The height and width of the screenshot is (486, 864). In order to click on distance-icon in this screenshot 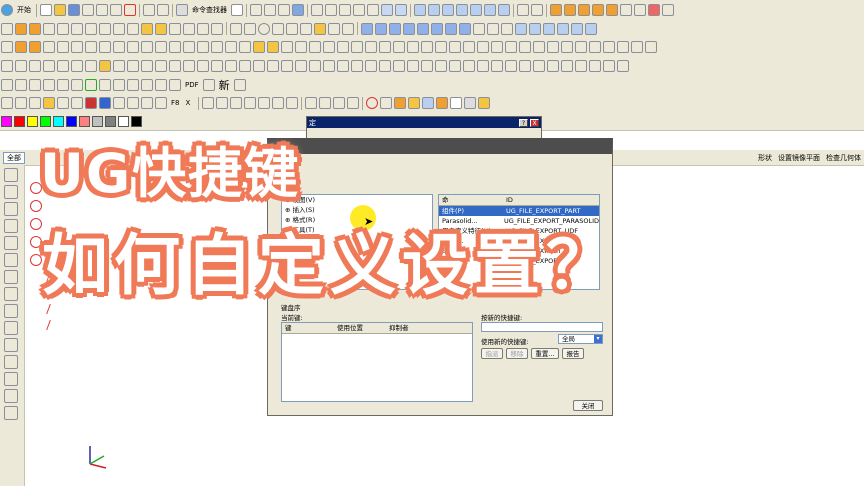, I will do `click(651, 46)`.